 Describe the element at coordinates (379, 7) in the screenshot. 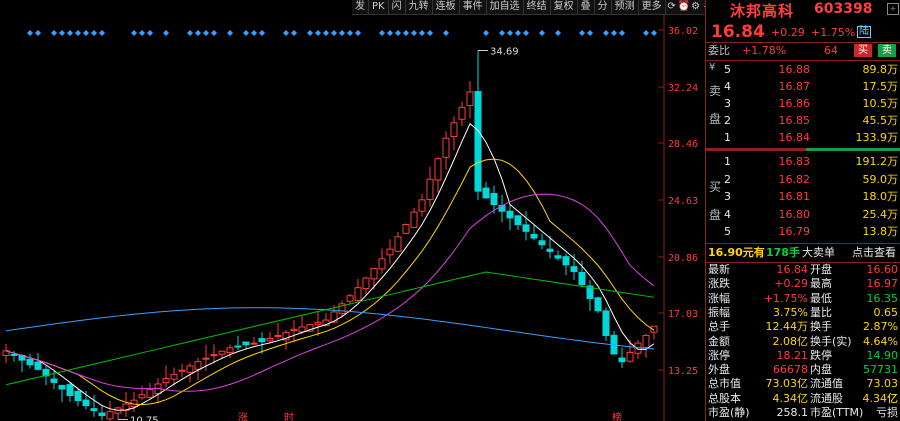

I see `toolbar-item-pk: PK` at that location.